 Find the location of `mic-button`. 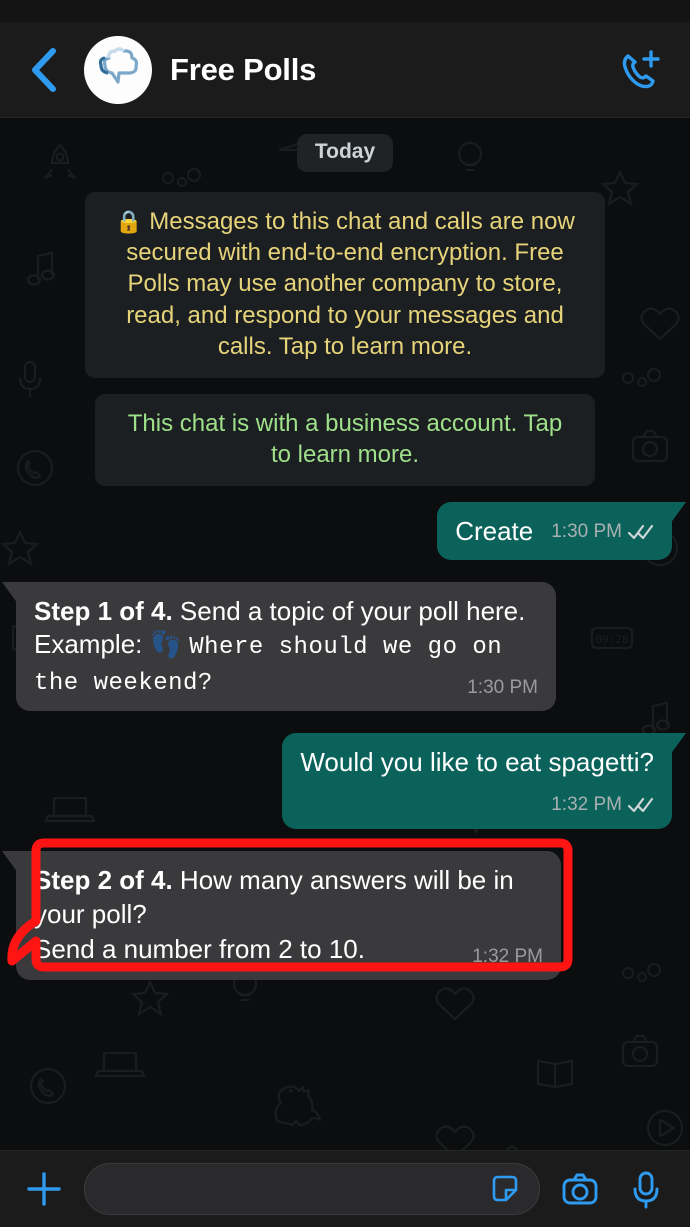

mic-button is located at coordinates (646, 1189).